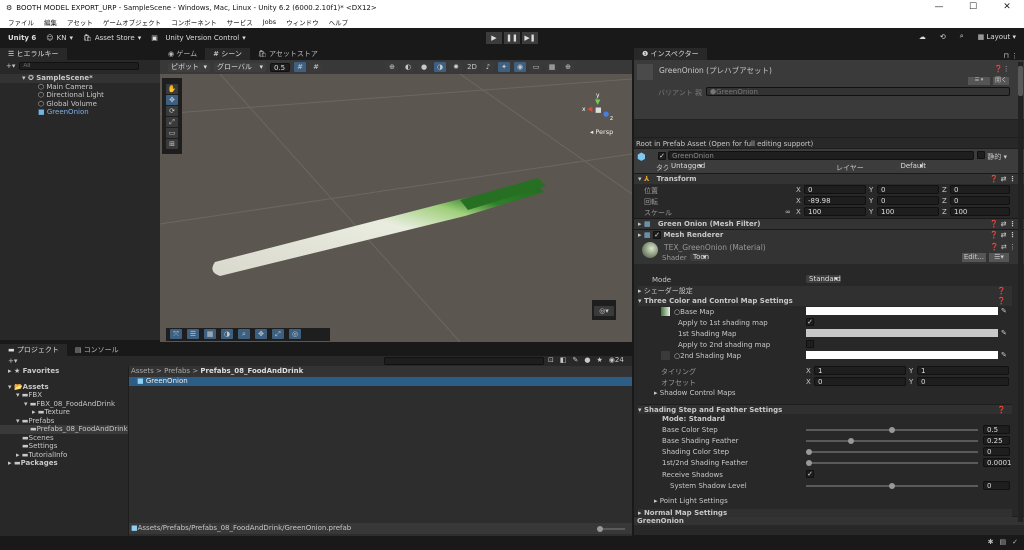 Image resolution: width=1024 pixels, height=550 pixels. What do you see at coordinates (80, 95) in the screenshot?
I see `hierarchy-item: ⬡ Directional Light` at bounding box center [80, 95].